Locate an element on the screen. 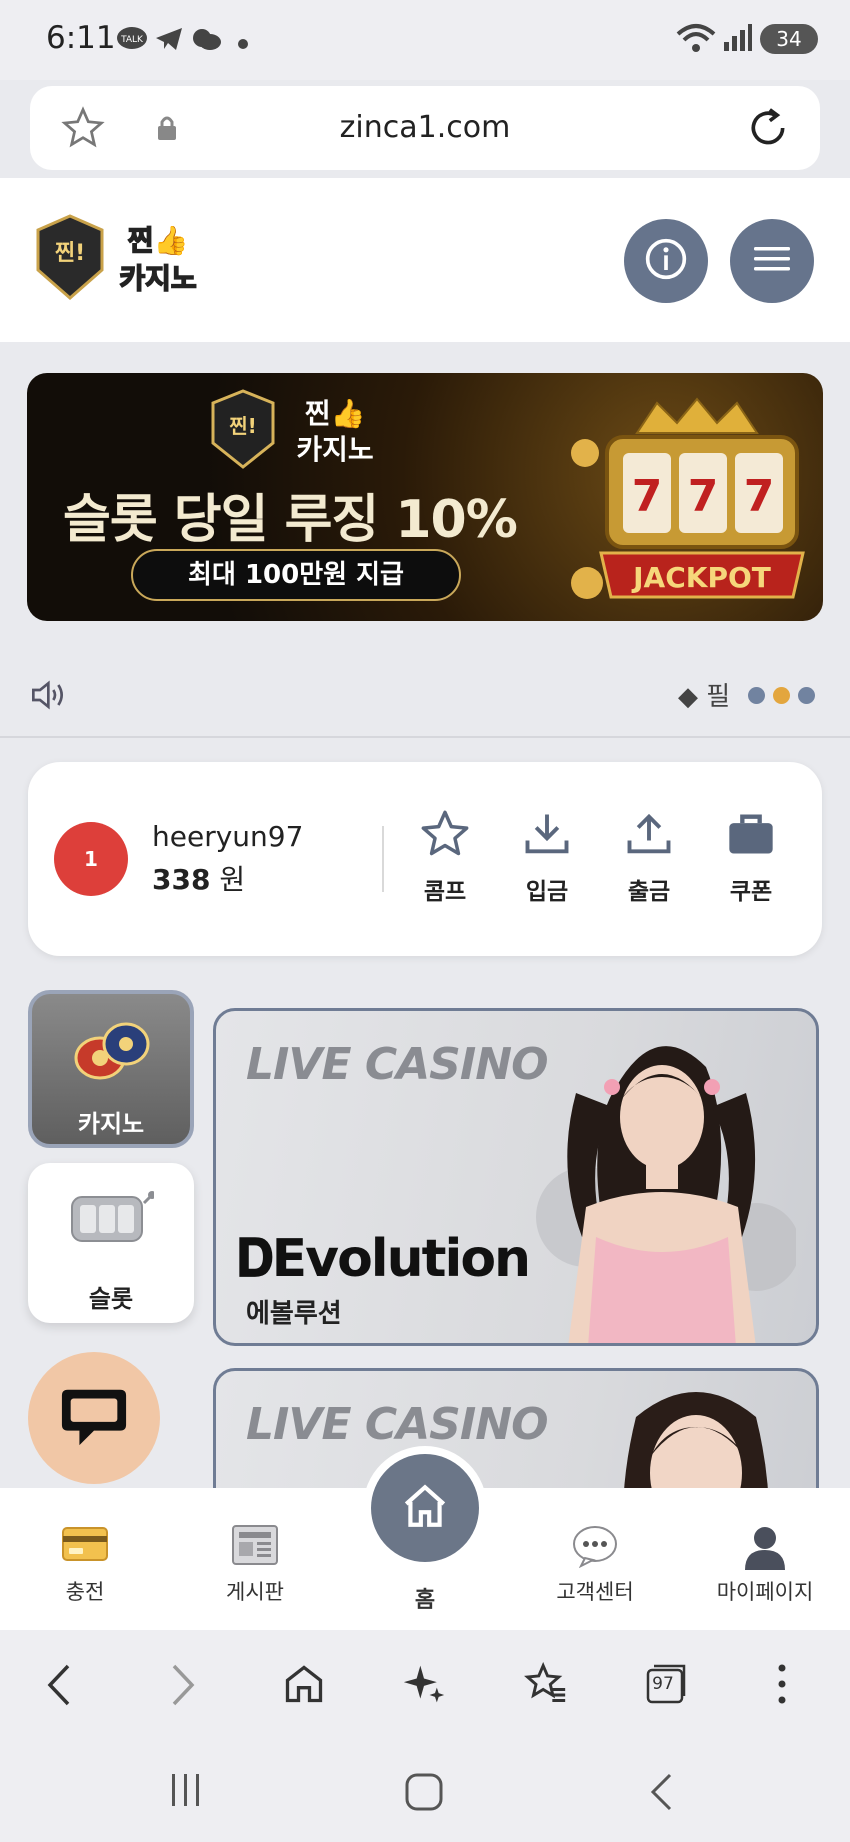 This screenshot has width=850, height=1842. nav-home-button is located at coordinates (425, 1508).